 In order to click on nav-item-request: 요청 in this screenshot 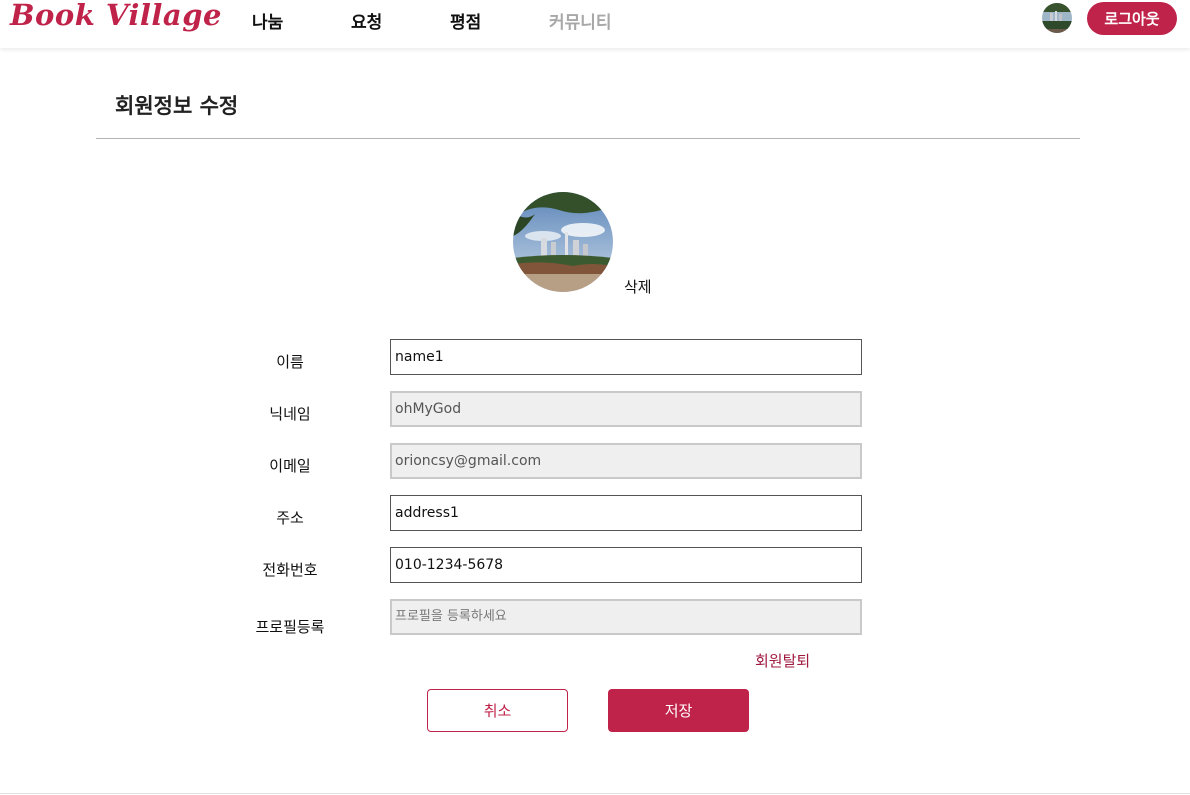, I will do `click(366, 20)`.